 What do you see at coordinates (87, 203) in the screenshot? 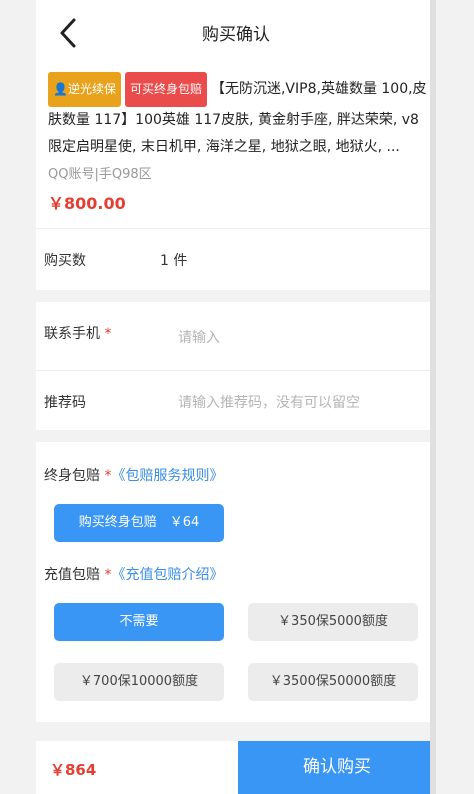
I see `product-price: ￥800.00` at bounding box center [87, 203].